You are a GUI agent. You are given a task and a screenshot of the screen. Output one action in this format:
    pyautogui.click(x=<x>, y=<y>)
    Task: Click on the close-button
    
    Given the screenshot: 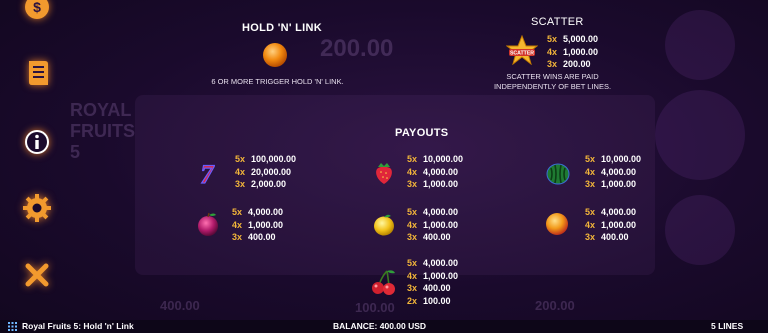 What is the action you would take?
    pyautogui.click(x=37, y=275)
    